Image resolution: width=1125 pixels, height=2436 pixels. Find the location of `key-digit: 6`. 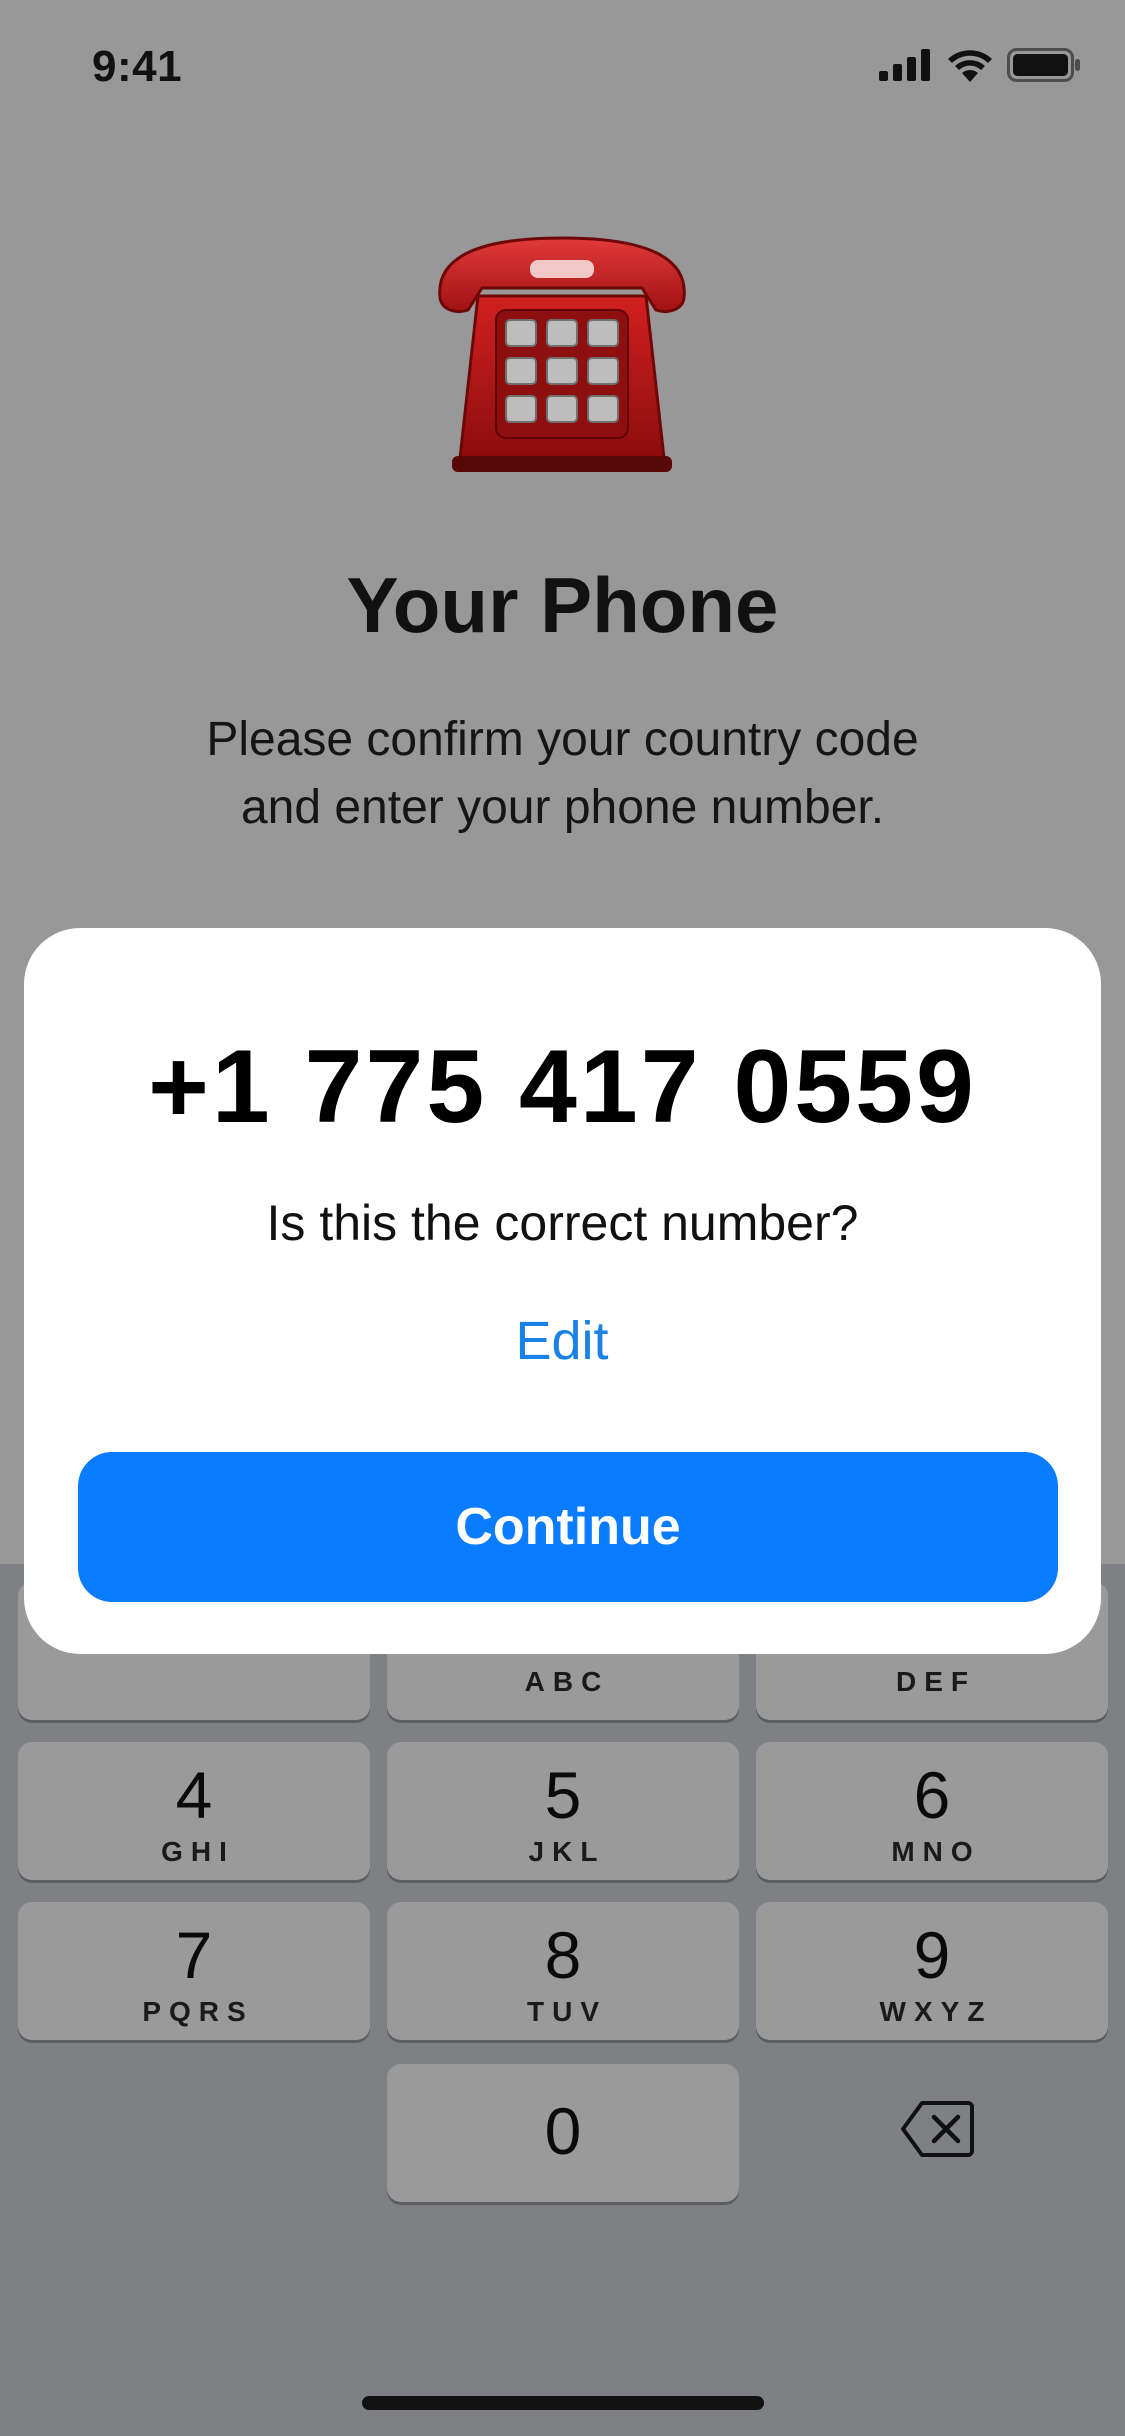

key-digit: 6 is located at coordinates (932, 1795).